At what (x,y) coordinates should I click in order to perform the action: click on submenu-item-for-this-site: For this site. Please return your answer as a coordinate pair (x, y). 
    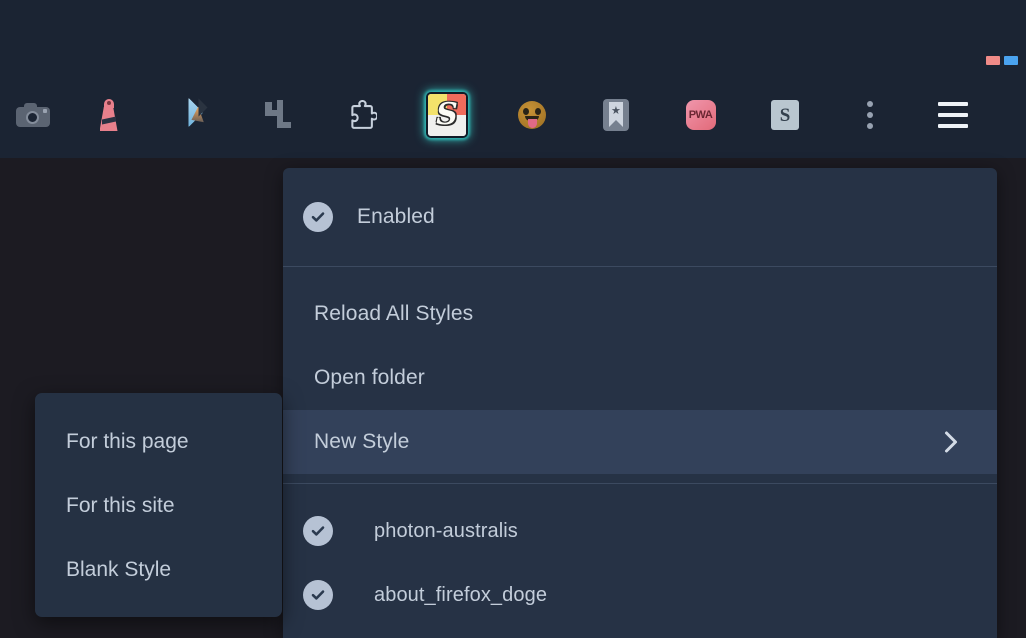
    Looking at the image, I should click on (158, 506).